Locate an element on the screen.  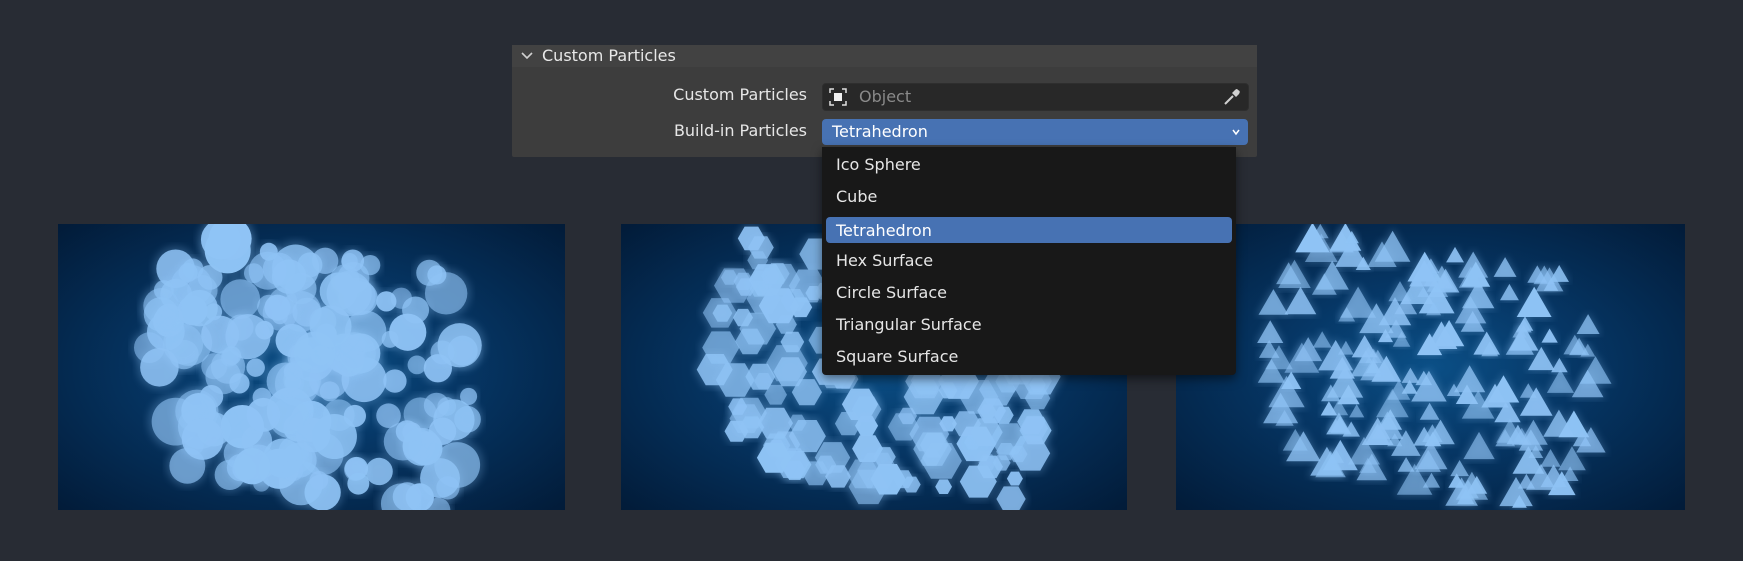
tetrahedron-particles is located at coordinates (1434, 366).